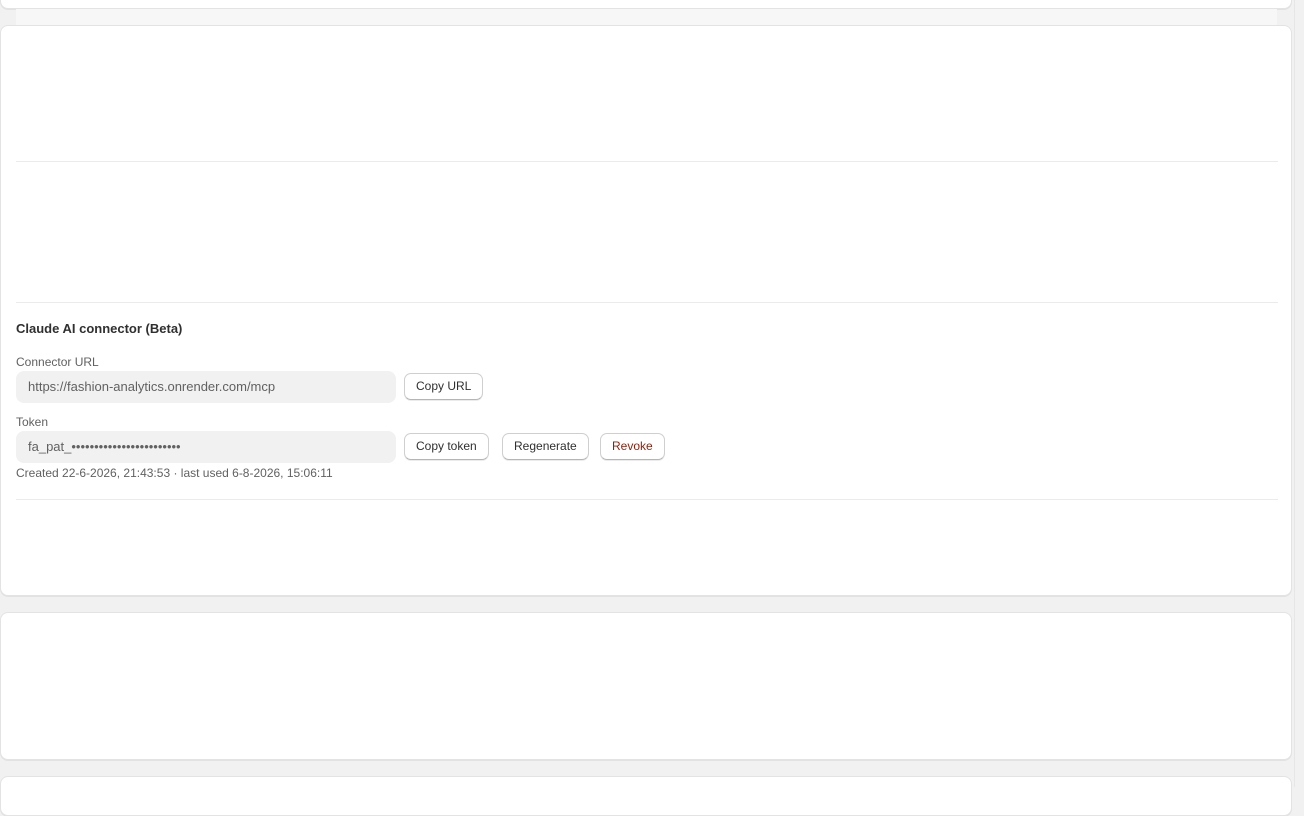 This screenshot has height=816, width=1304. Describe the element at coordinates (646, 17) in the screenshot. I see `card-gap-strip` at that location.